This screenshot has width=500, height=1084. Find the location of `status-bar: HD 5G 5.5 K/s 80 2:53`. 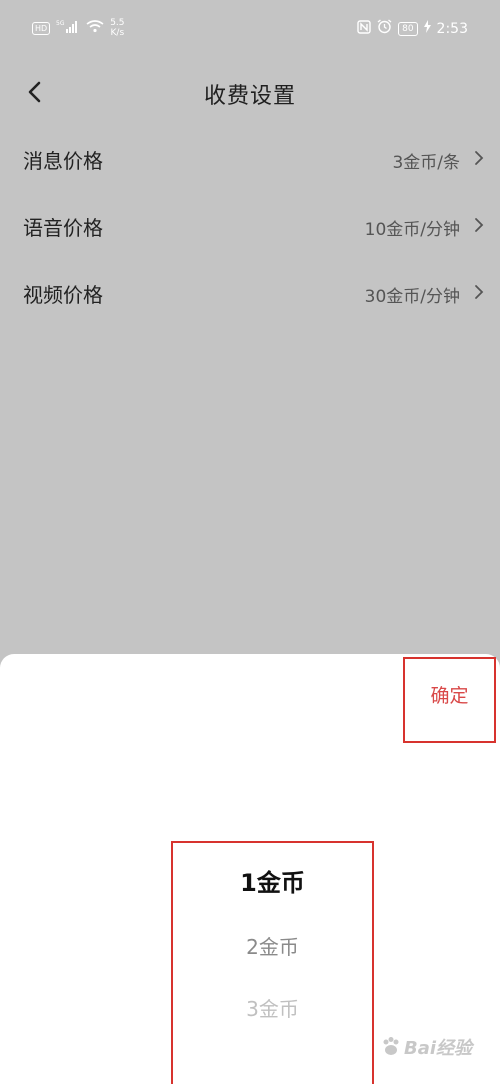

status-bar: HD 5G 5.5 K/s 80 2:53 is located at coordinates (250, 30).